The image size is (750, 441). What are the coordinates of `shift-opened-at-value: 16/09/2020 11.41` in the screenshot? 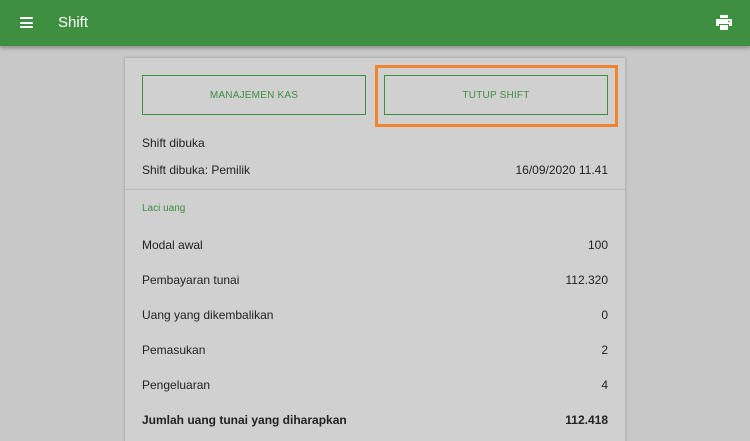 It's located at (561, 170).